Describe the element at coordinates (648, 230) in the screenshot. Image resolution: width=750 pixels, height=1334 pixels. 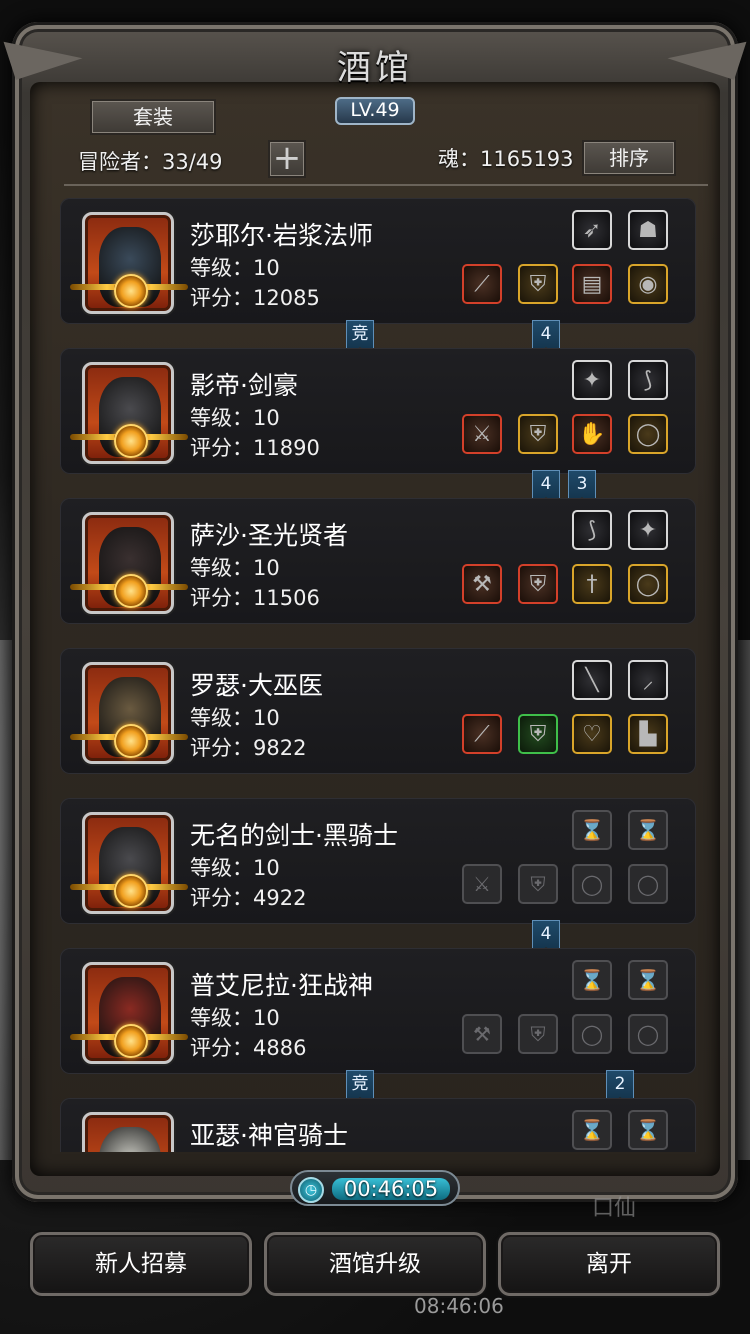
I see `skill-slot: ☗` at that location.